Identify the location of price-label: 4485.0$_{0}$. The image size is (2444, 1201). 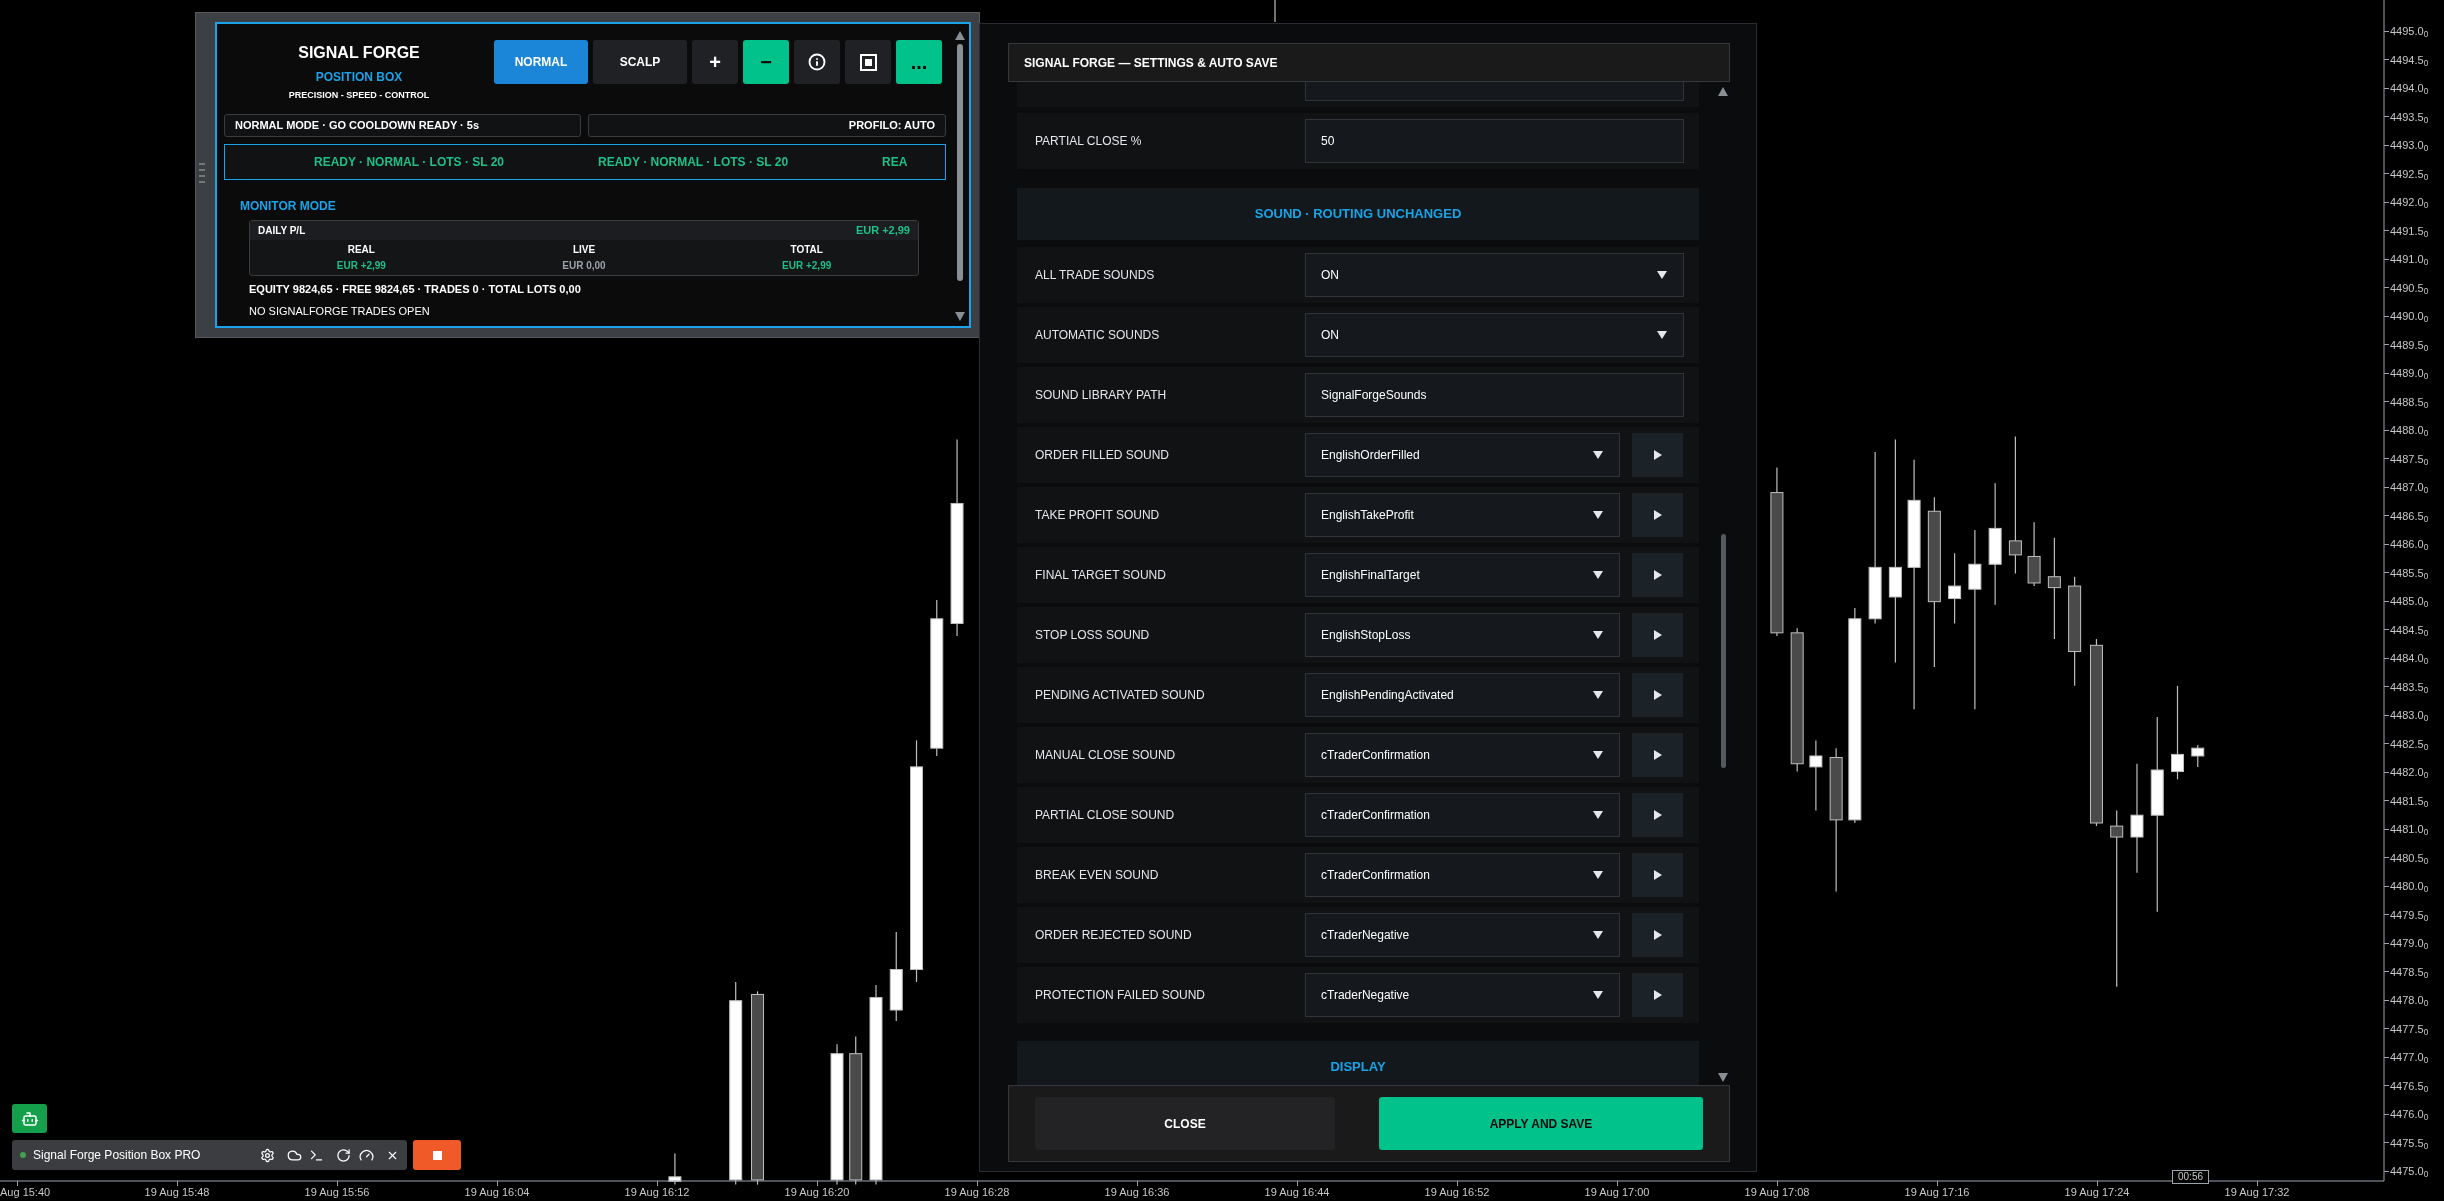
(2409, 601).